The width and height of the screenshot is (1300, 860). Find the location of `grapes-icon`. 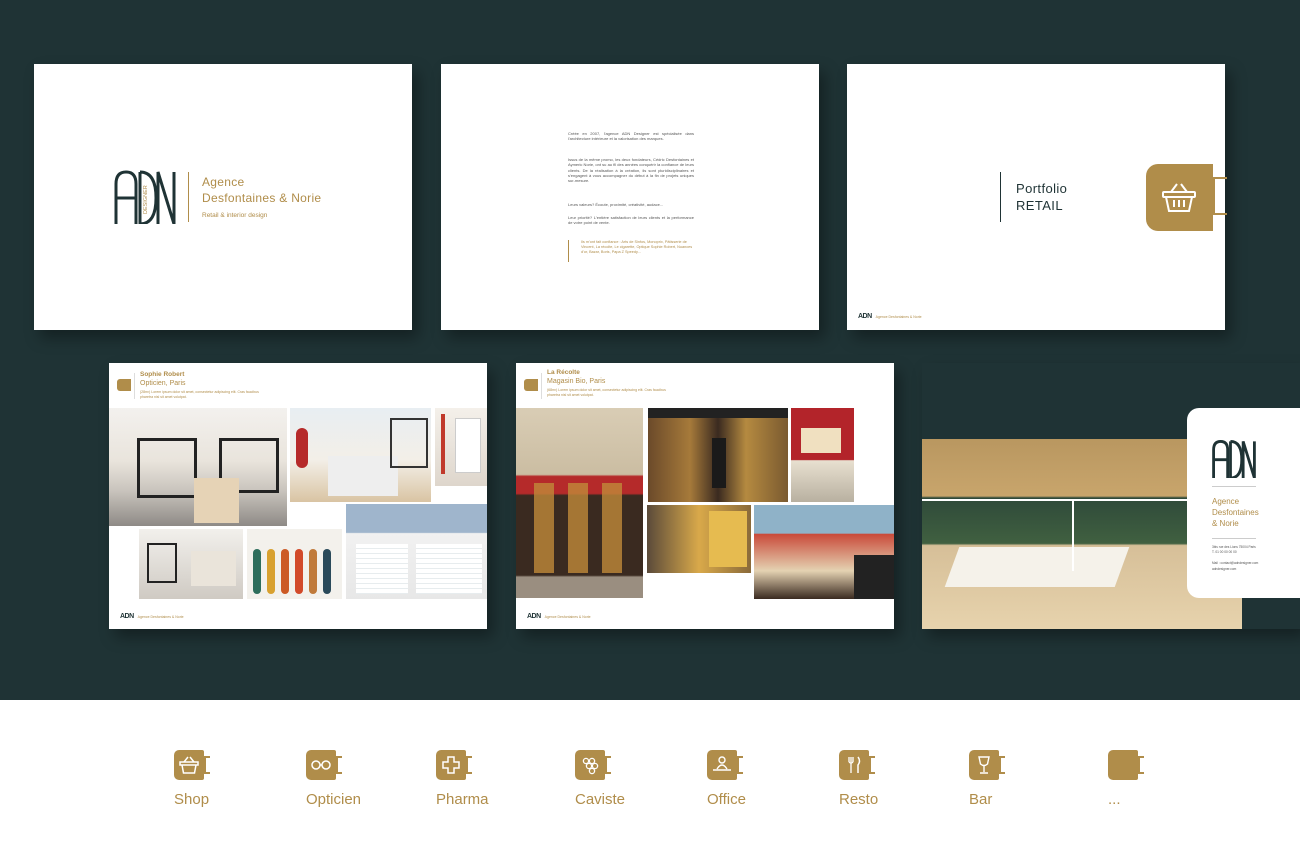

grapes-icon is located at coordinates (590, 766).